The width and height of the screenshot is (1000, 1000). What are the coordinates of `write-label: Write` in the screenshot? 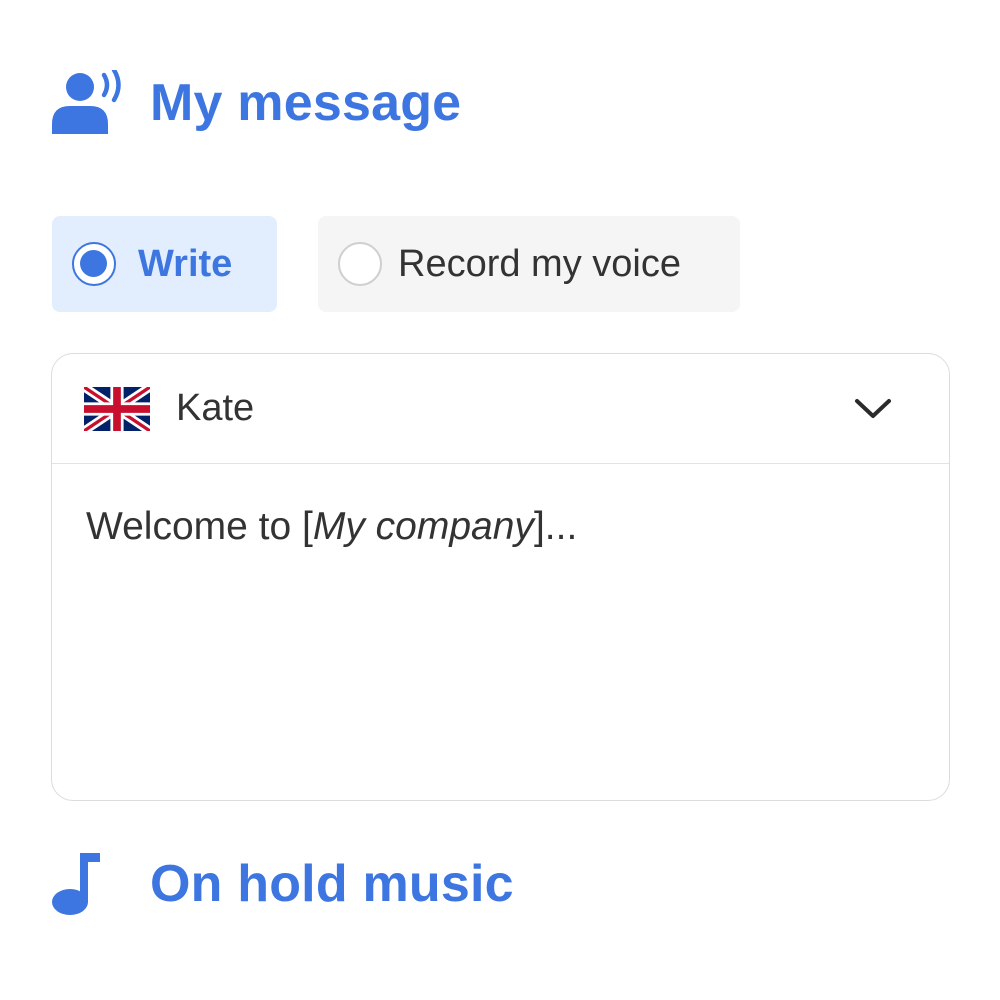 It's located at (185, 263).